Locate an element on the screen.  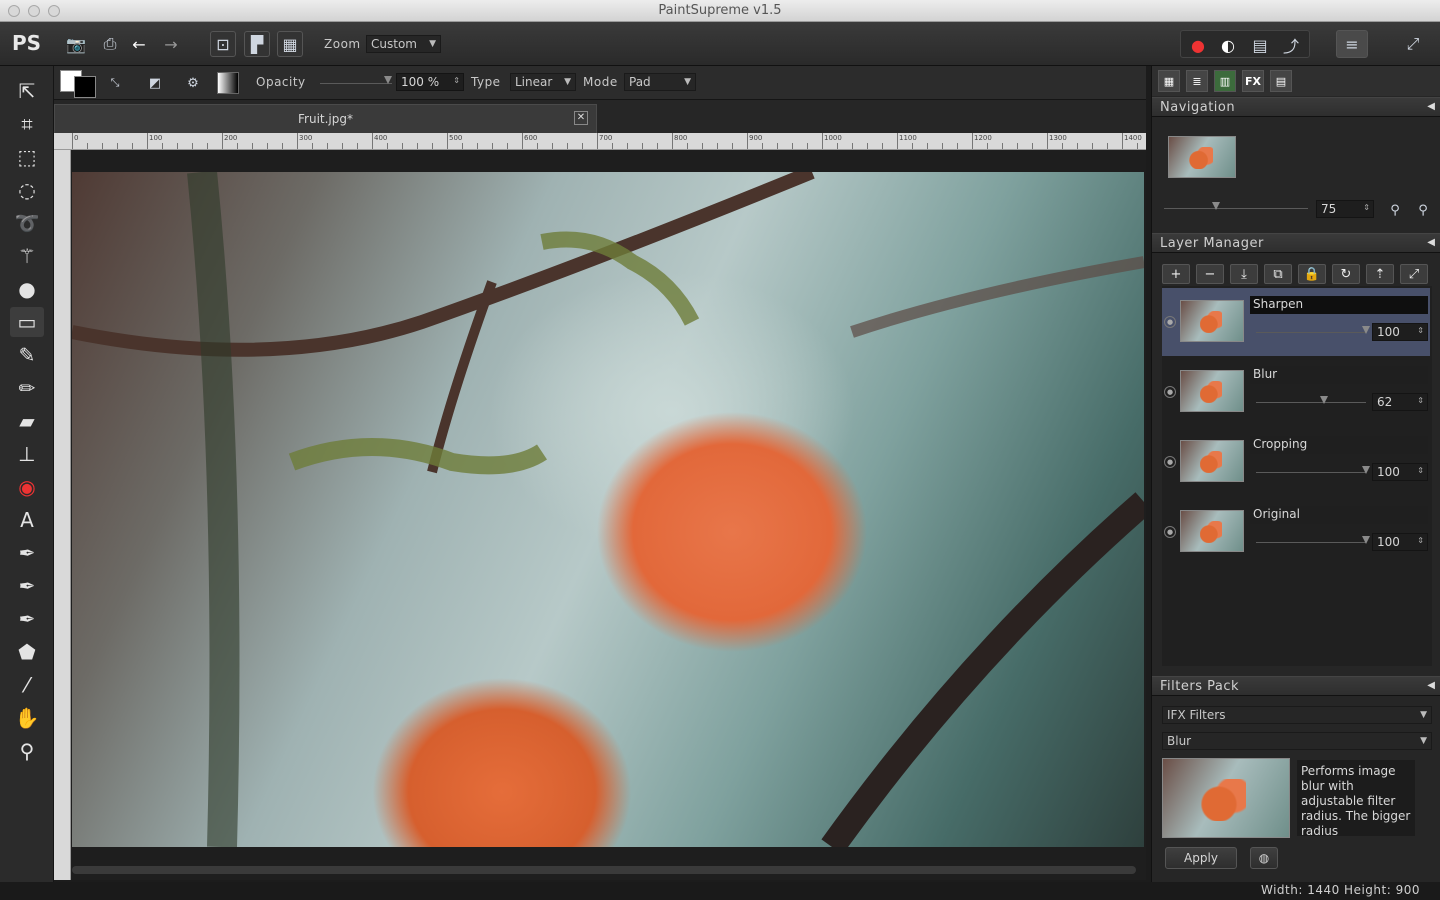
curves-icon: ⤴ is located at coordinates (1291, 45).